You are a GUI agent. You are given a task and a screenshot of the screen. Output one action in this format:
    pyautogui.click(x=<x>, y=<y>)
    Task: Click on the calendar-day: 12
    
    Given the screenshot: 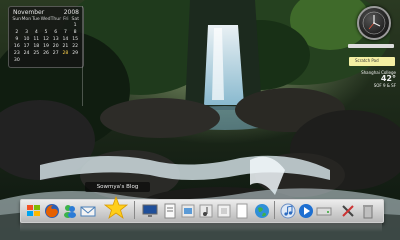 What is the action you would take?
    pyautogui.click(x=46, y=40)
    